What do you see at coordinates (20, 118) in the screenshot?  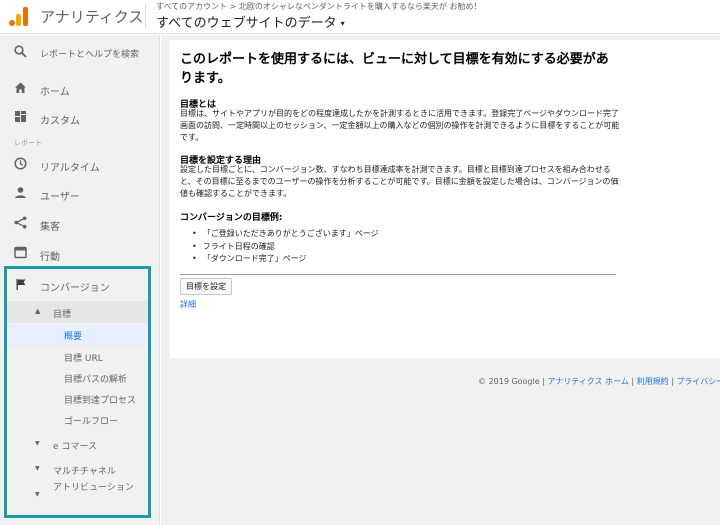 I see `dashboard-icon` at bounding box center [20, 118].